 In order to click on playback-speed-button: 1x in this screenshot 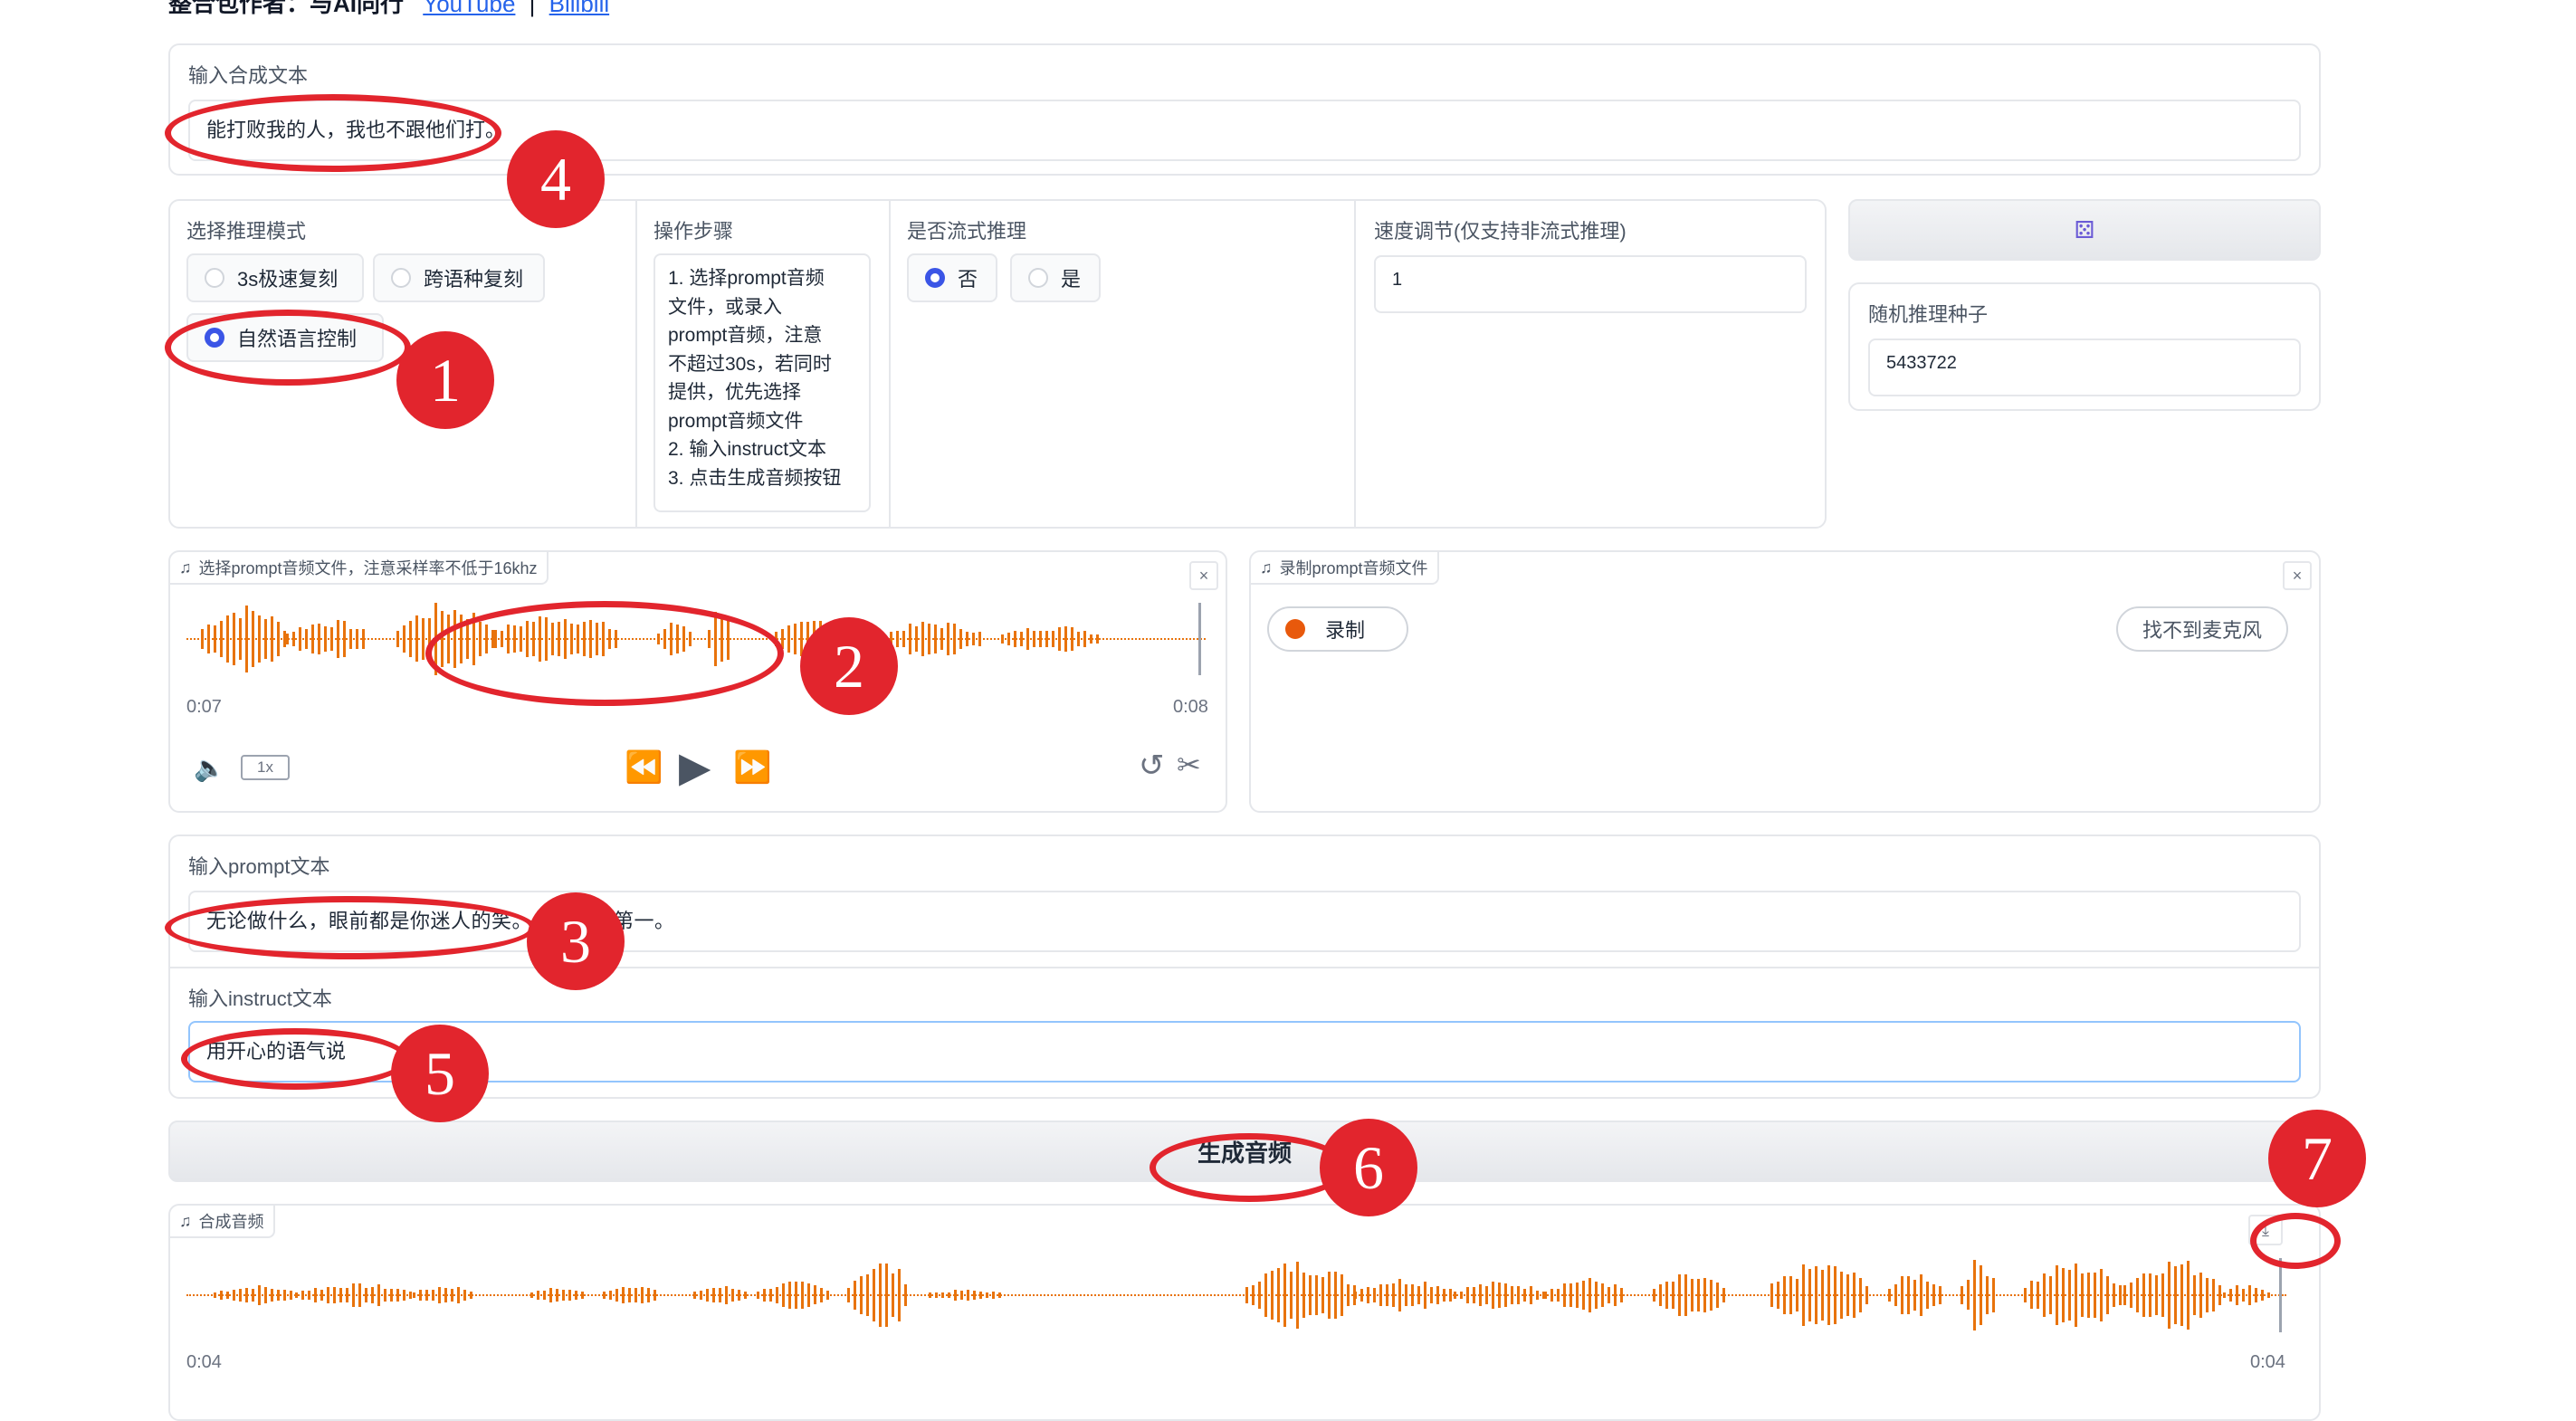, I will do `click(265, 767)`.